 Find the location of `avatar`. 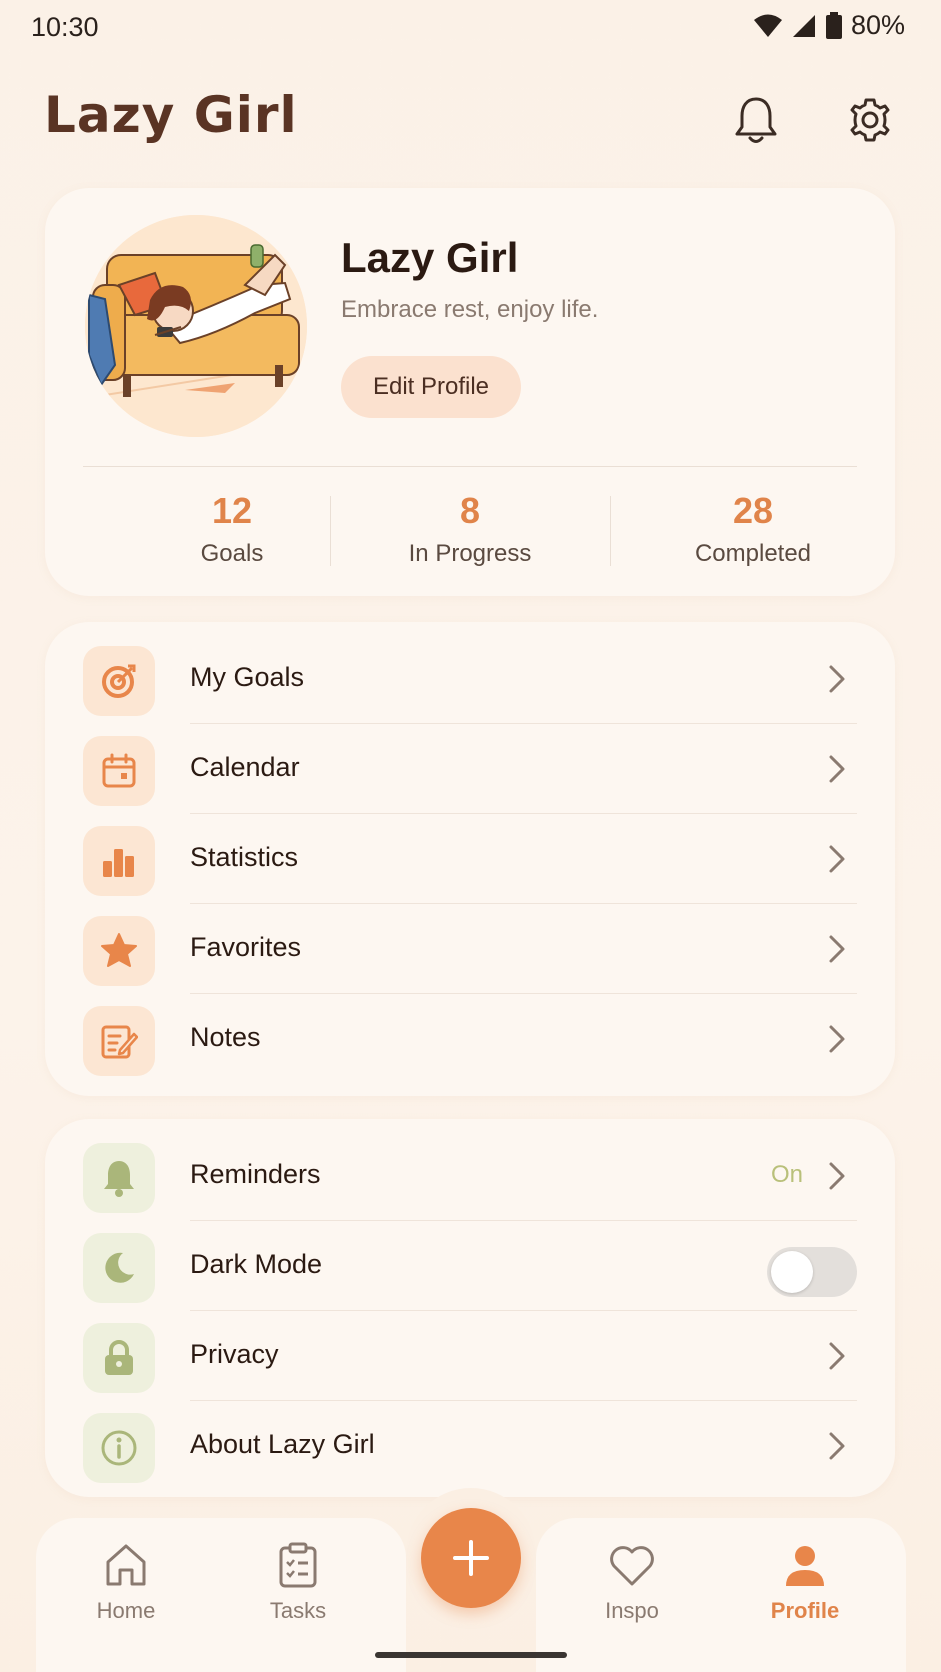

avatar is located at coordinates (196, 326).